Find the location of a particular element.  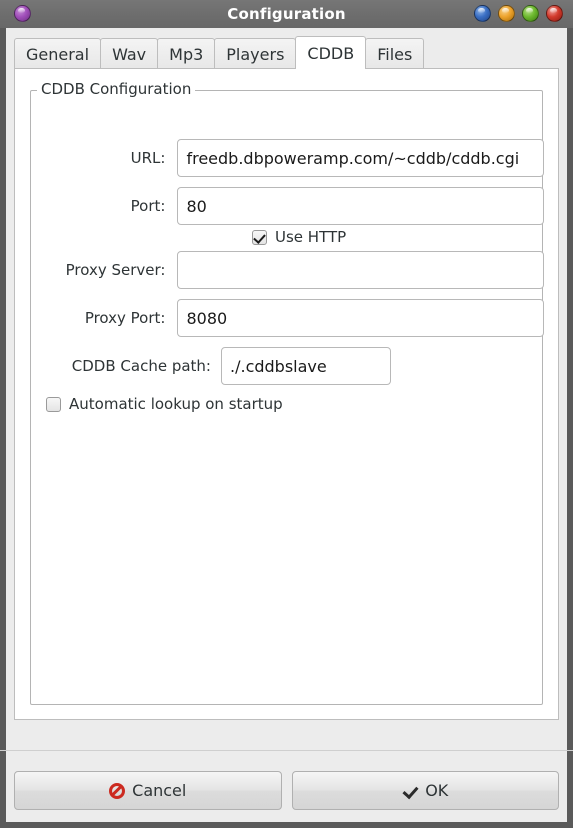

auto-lookup-checkbox: Automatic lookup on startup is located at coordinates (164, 404).